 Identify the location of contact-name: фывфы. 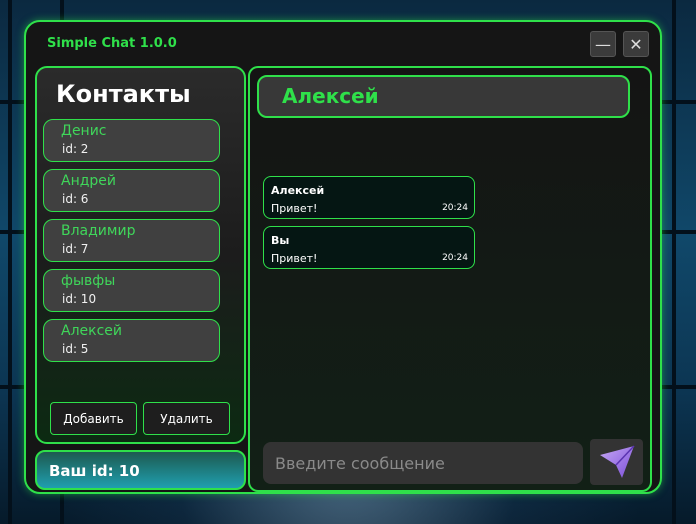
(88, 281).